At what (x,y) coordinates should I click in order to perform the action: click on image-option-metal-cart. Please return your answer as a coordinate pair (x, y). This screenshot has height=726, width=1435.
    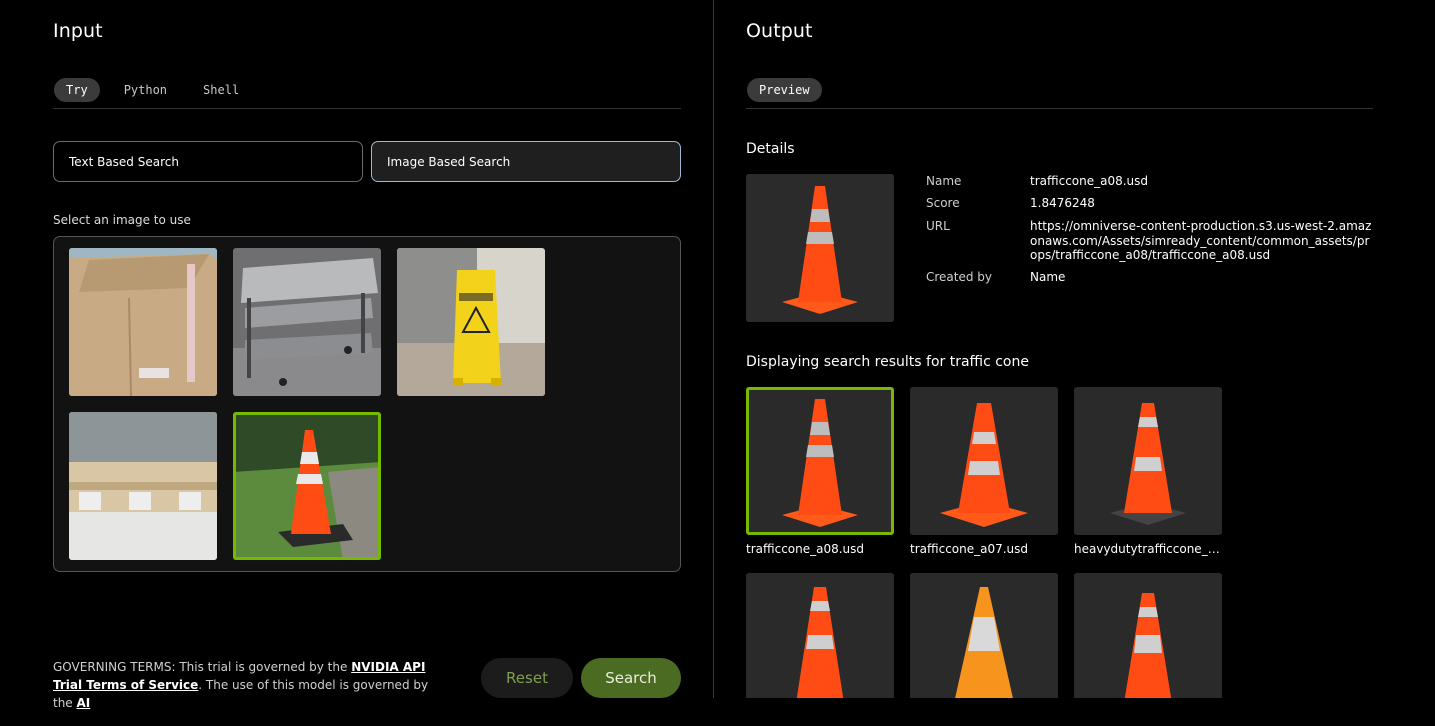
    Looking at the image, I should click on (307, 322).